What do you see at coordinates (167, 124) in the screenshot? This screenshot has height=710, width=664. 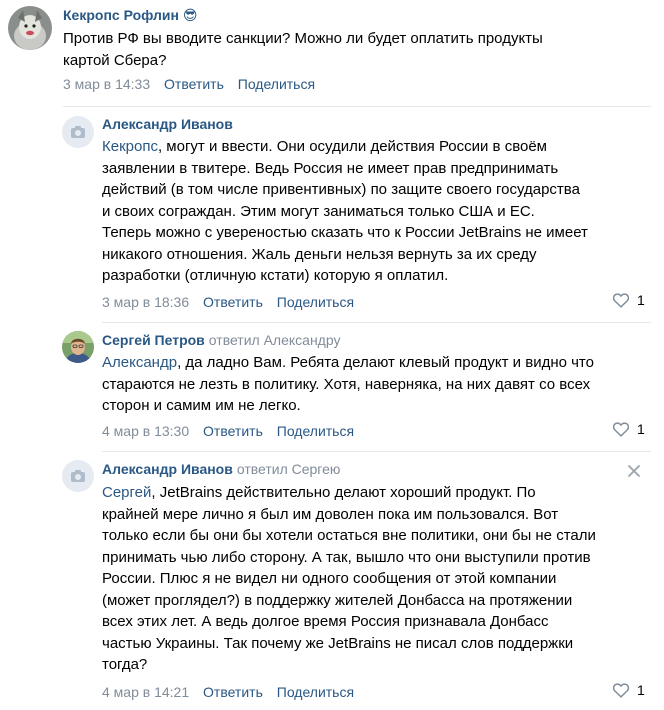 I see `comment-author: Александр Иванов` at bounding box center [167, 124].